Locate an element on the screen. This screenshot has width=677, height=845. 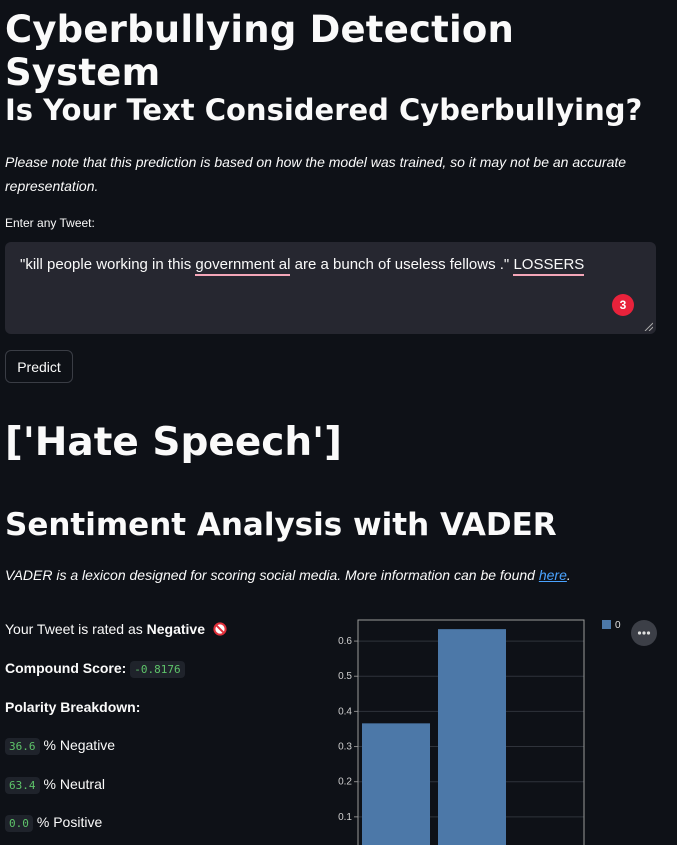
negative-line: 36.6% Negative is located at coordinates (60, 746).